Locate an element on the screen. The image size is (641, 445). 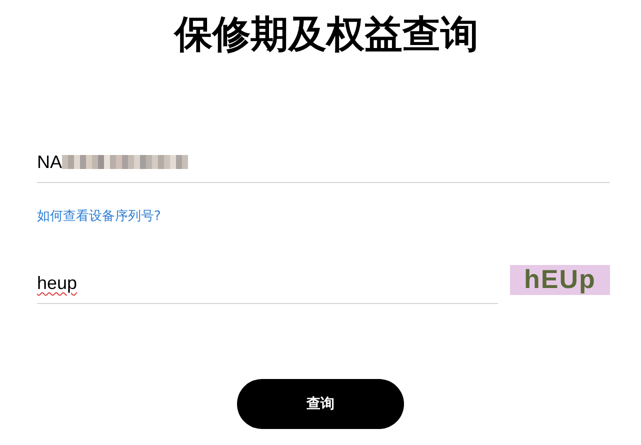
page-title: 保修期及权益查询 is located at coordinates (326, 34).